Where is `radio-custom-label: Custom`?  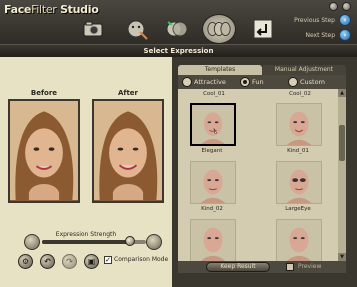 radio-custom-label: Custom is located at coordinates (312, 82).